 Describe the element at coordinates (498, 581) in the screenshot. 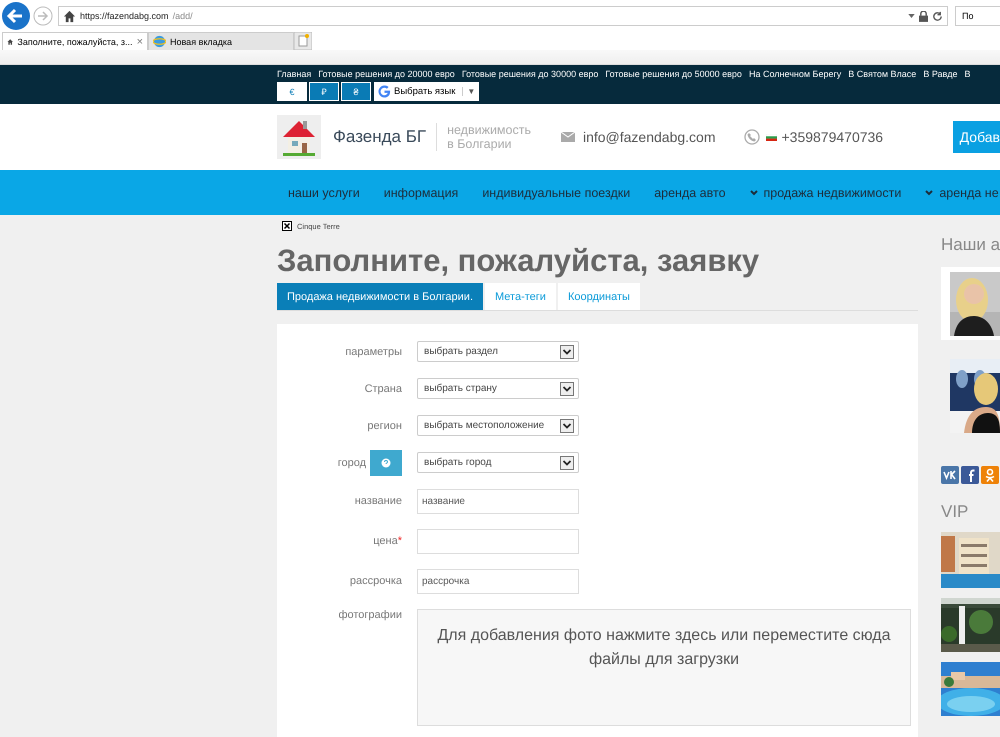

I see `input-field: рассрочка` at that location.